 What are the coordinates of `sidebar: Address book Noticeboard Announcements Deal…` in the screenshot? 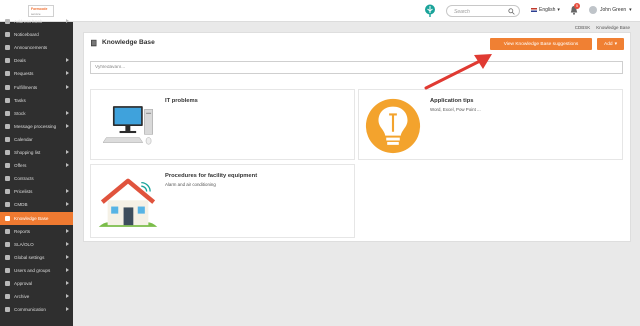 It's located at (36, 172).